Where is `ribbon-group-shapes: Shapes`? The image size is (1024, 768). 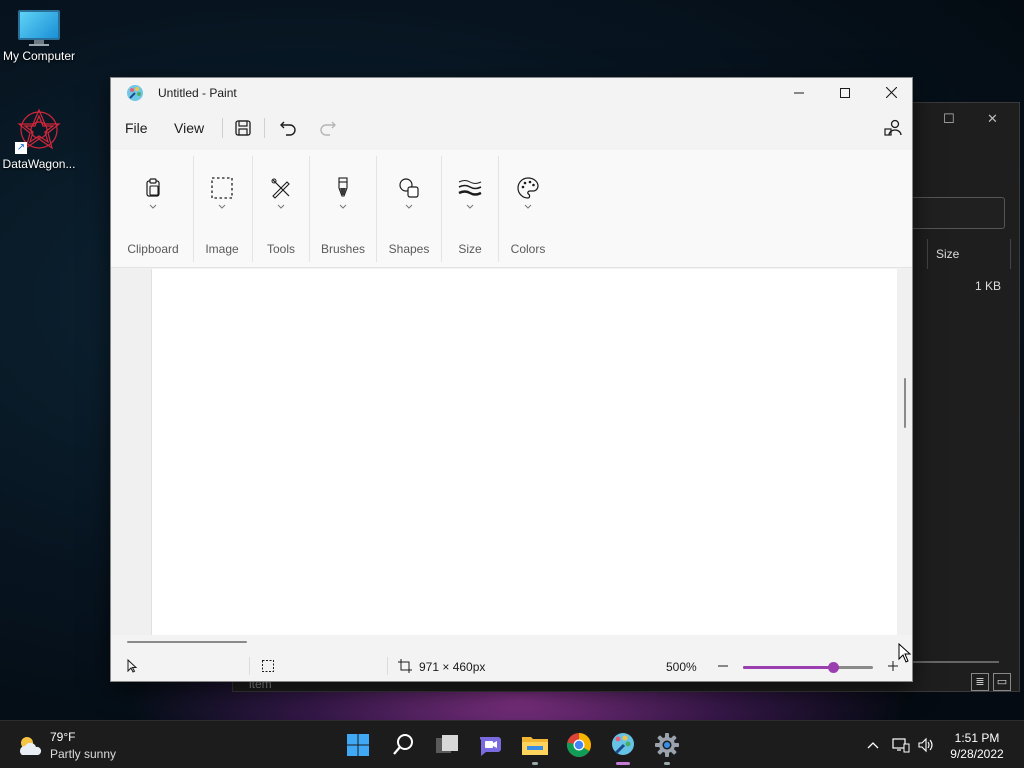
ribbon-group-shapes: Shapes is located at coordinates (409, 209).